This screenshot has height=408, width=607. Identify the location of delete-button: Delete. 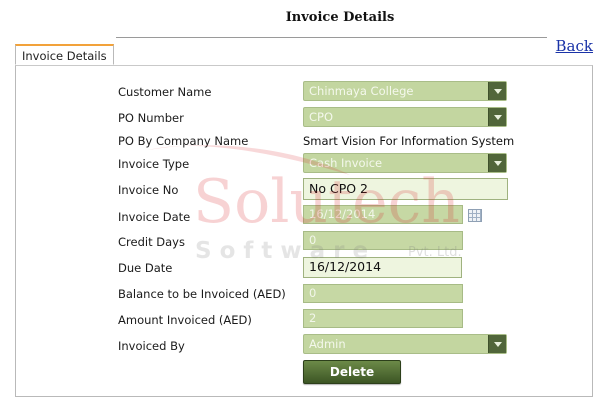
(352, 372).